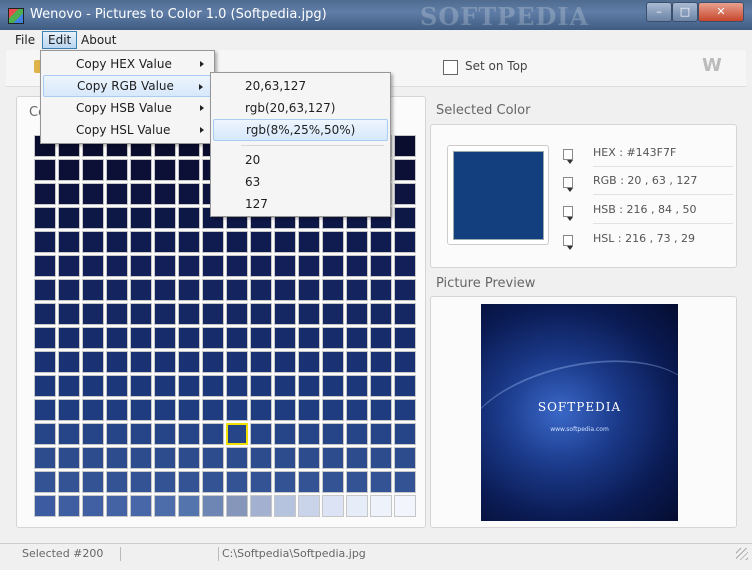  I want to click on green-value-item: 63, so click(300, 182).